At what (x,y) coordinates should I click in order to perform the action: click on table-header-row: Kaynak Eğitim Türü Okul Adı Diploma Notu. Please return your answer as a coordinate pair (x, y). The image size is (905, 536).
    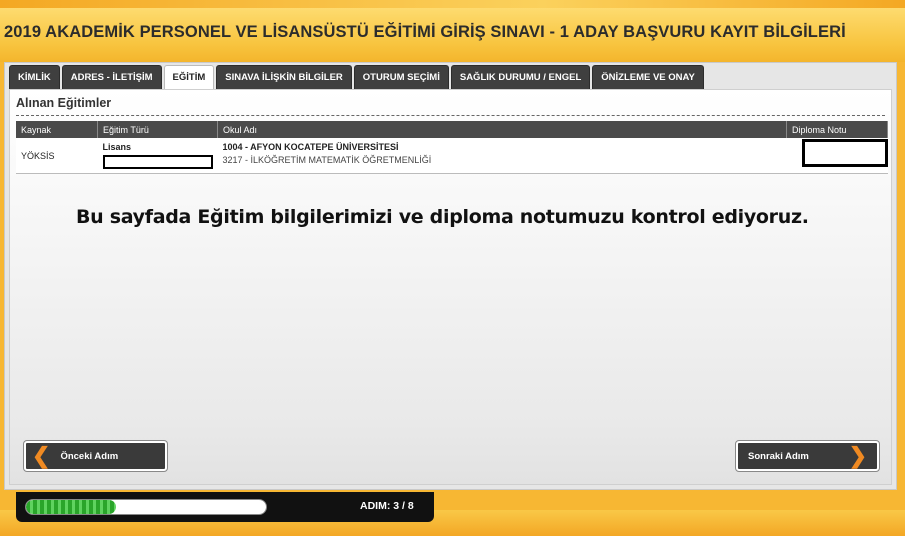
    Looking at the image, I should click on (452, 129).